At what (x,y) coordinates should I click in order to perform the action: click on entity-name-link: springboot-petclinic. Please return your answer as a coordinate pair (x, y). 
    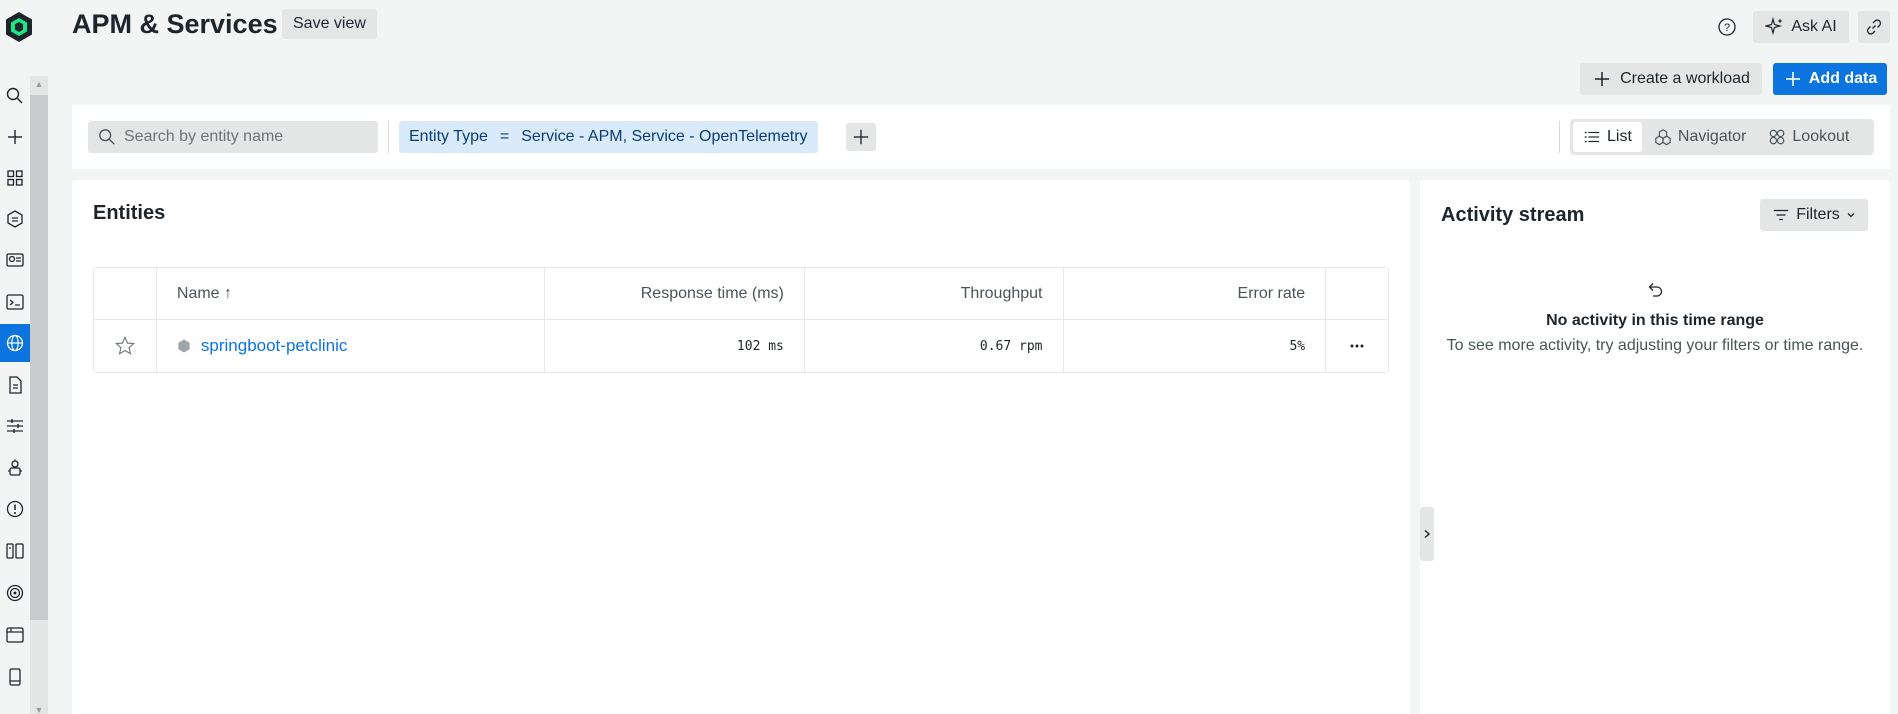
    Looking at the image, I should click on (274, 346).